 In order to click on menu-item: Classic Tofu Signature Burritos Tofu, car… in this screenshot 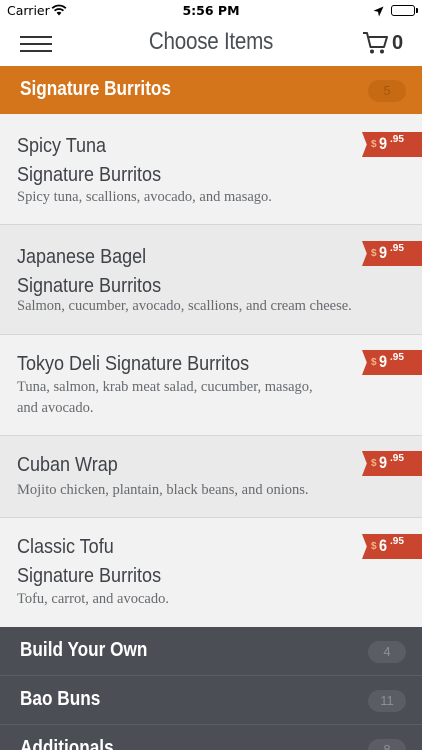, I will do `click(211, 572)`.